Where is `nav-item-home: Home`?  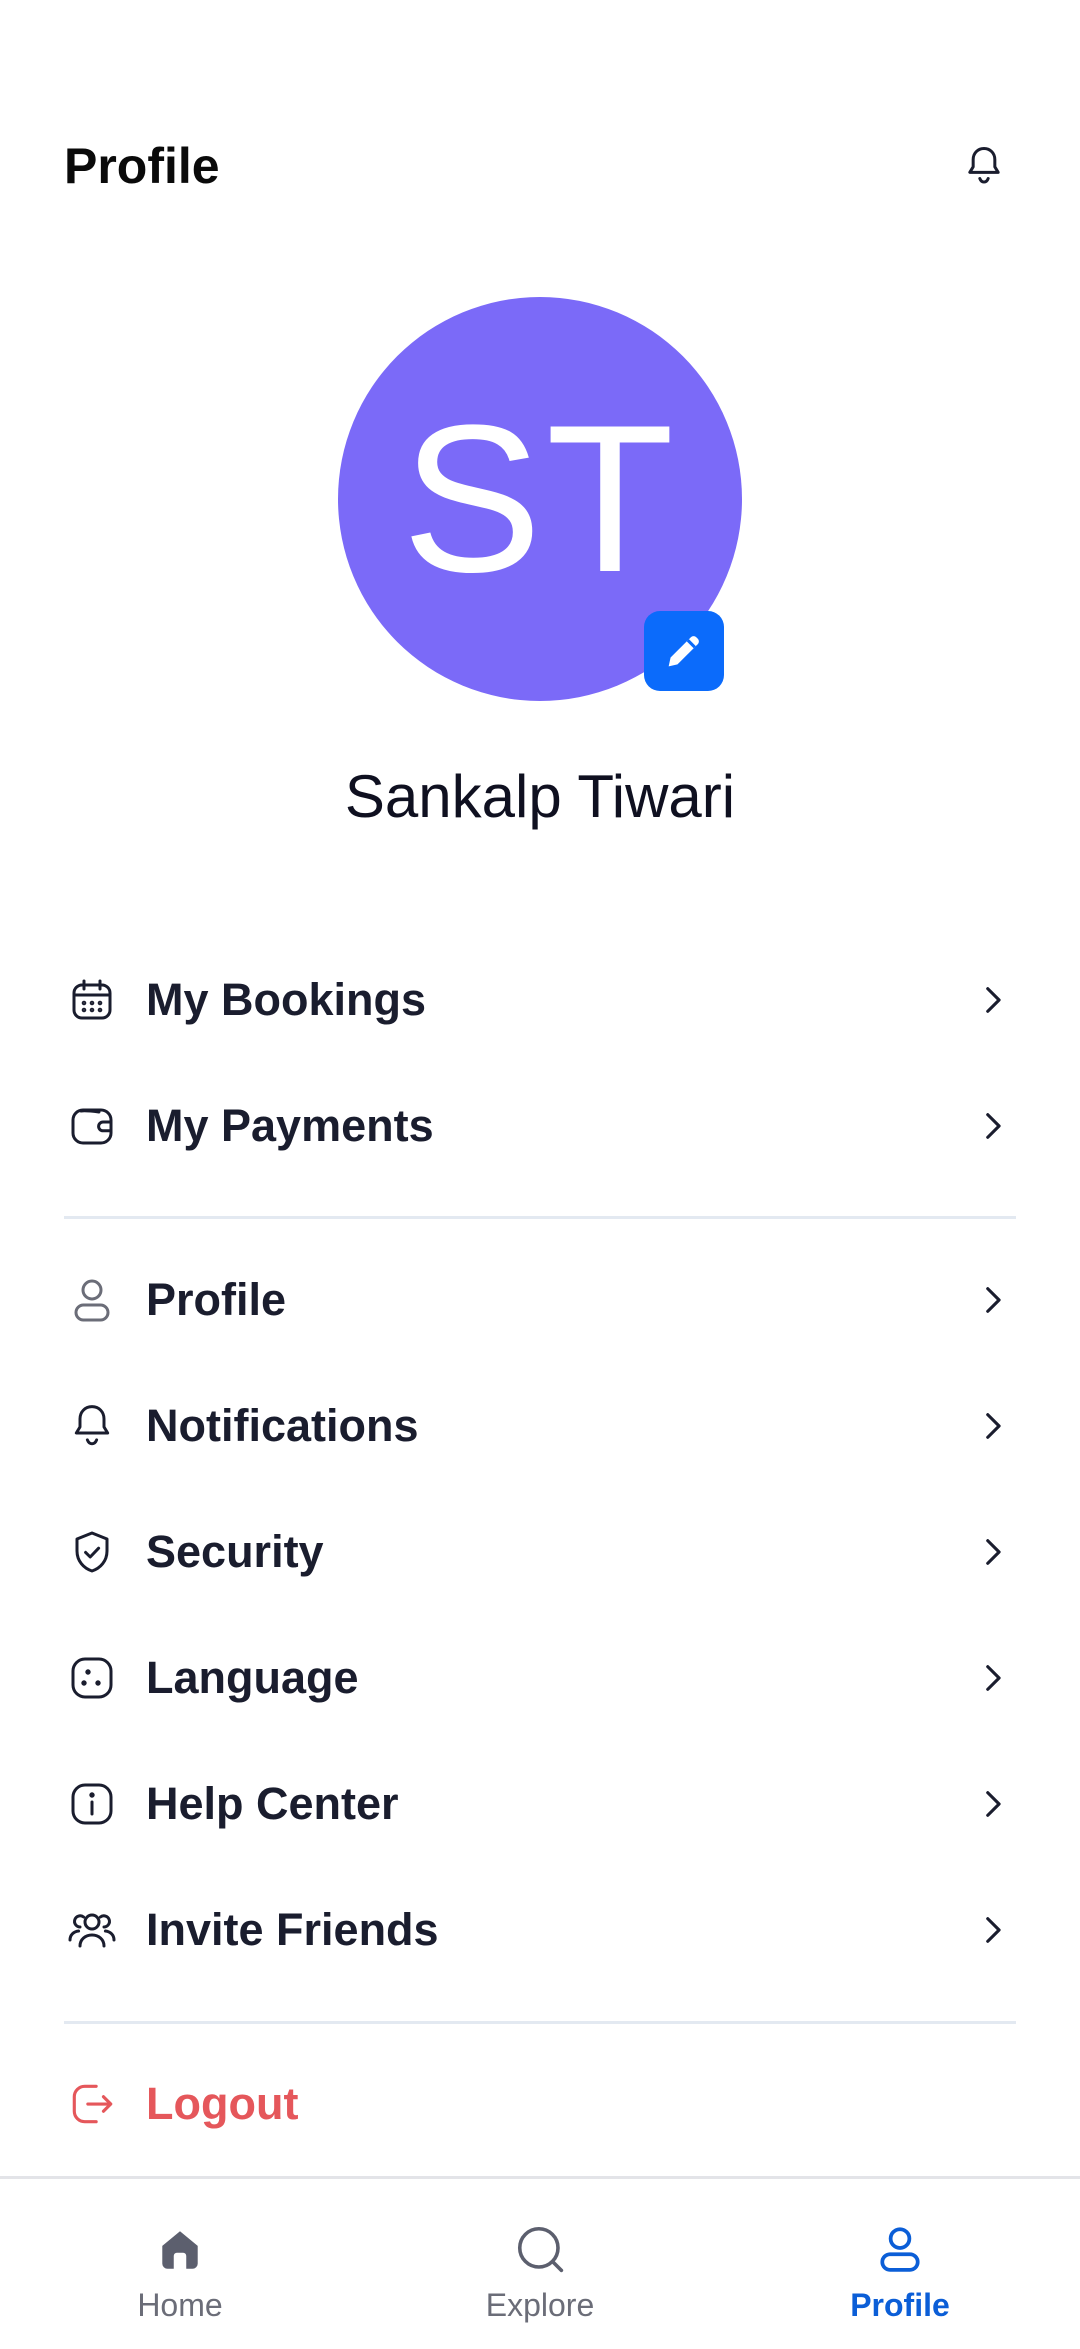 nav-item-home: Home is located at coordinates (180, 2264).